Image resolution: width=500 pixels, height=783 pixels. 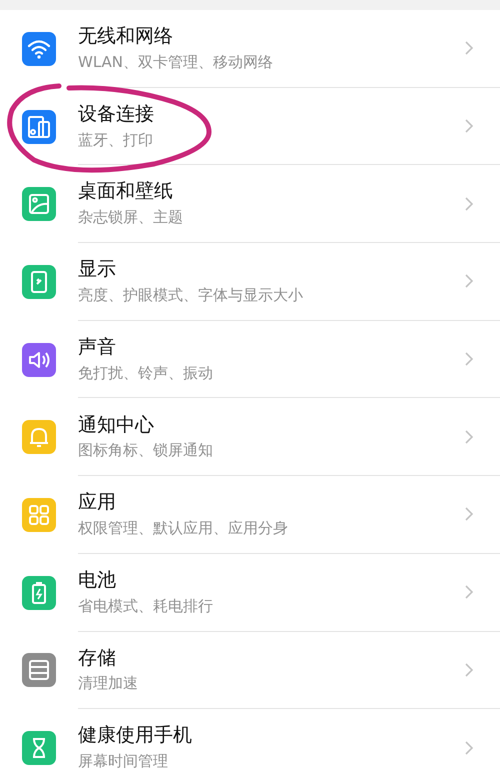 I want to click on settings-item: 应用 权限管理、默认应用、应用分身, so click(x=250, y=515).